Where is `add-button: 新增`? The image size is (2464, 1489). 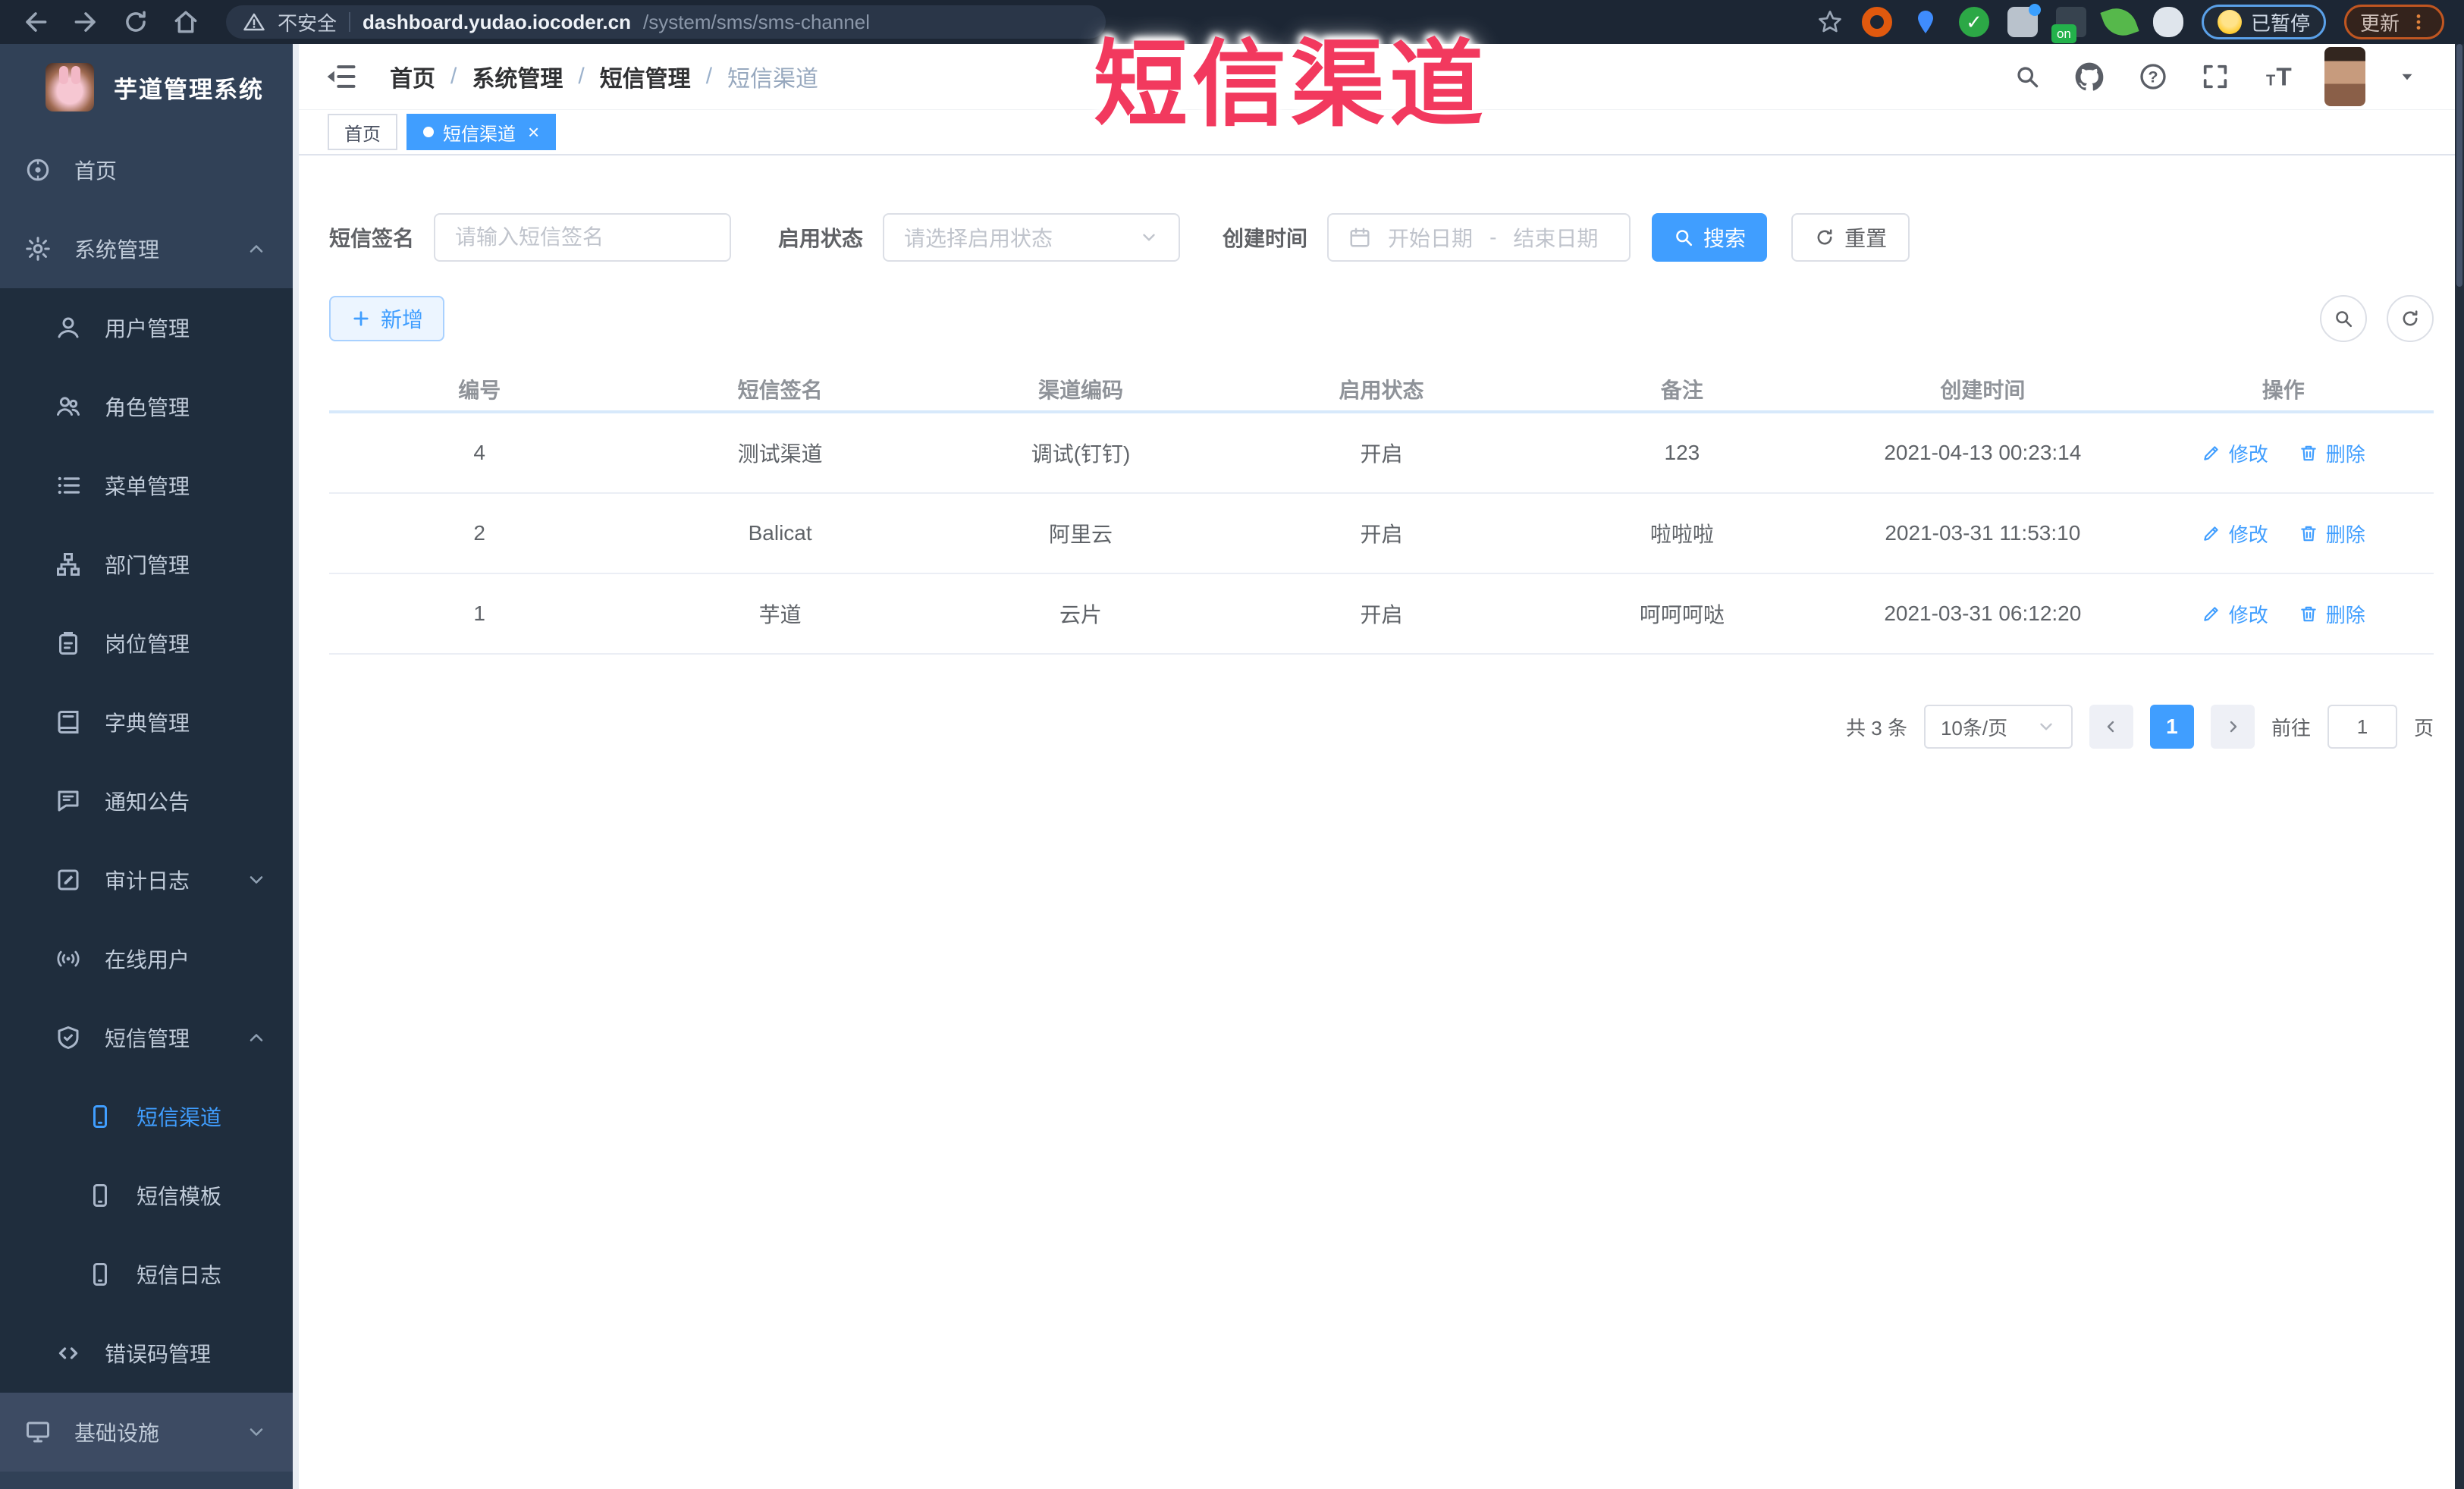 add-button: 新增 is located at coordinates (387, 318).